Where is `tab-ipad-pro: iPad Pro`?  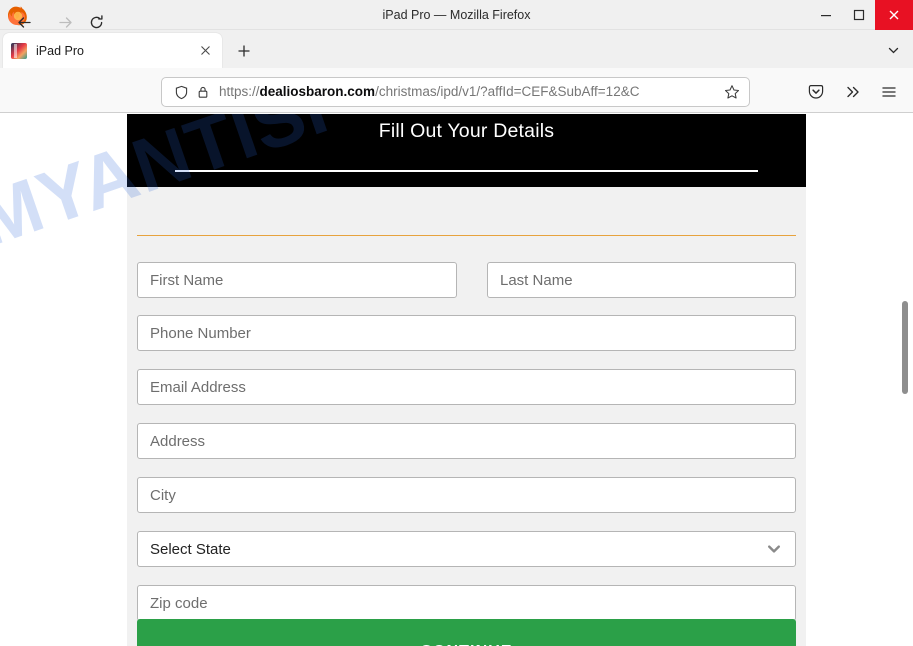 tab-ipad-pro: iPad Pro is located at coordinates (112, 50).